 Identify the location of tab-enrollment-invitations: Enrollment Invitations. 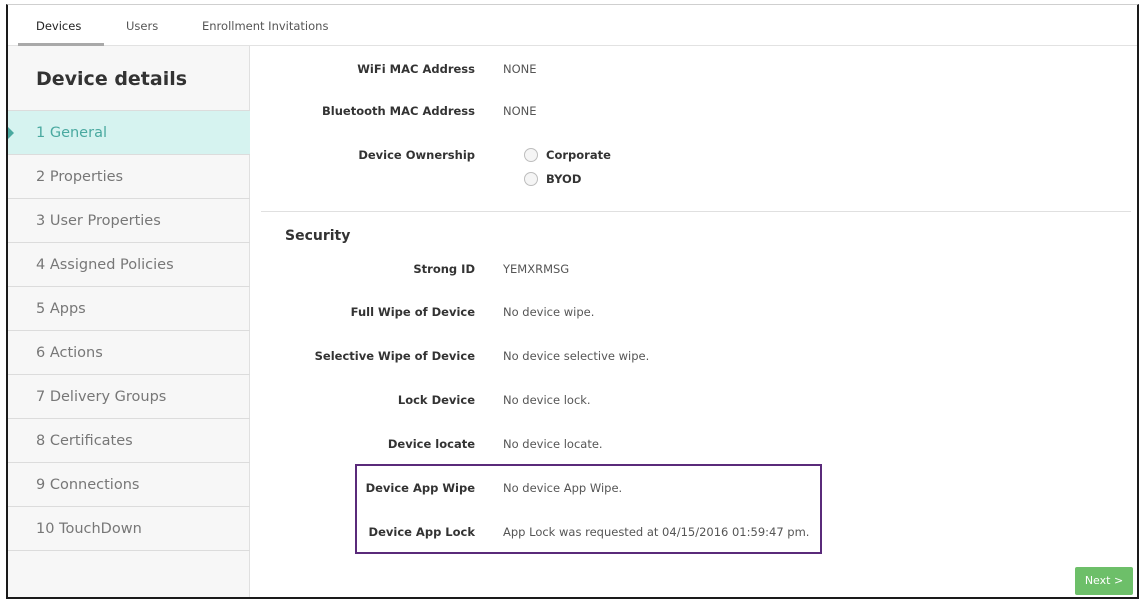
(265, 26).